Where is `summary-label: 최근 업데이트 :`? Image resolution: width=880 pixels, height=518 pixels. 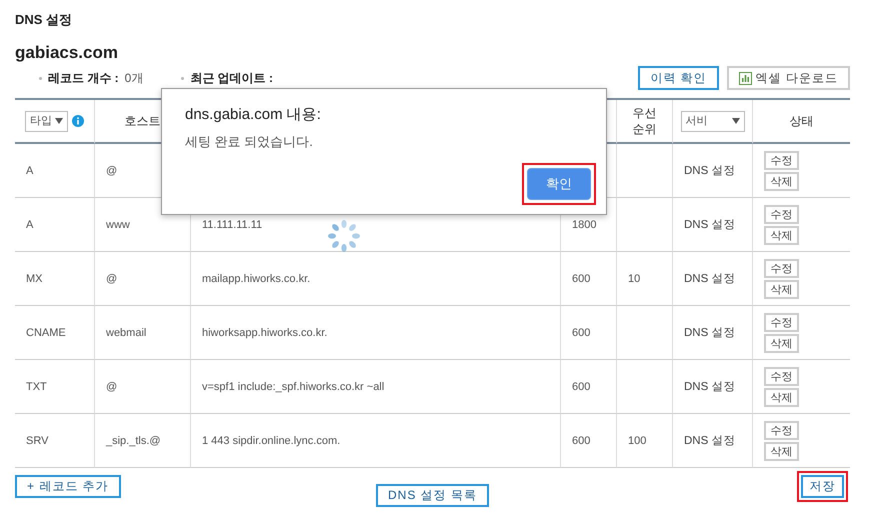
summary-label: 최근 업데이트 : is located at coordinates (232, 78).